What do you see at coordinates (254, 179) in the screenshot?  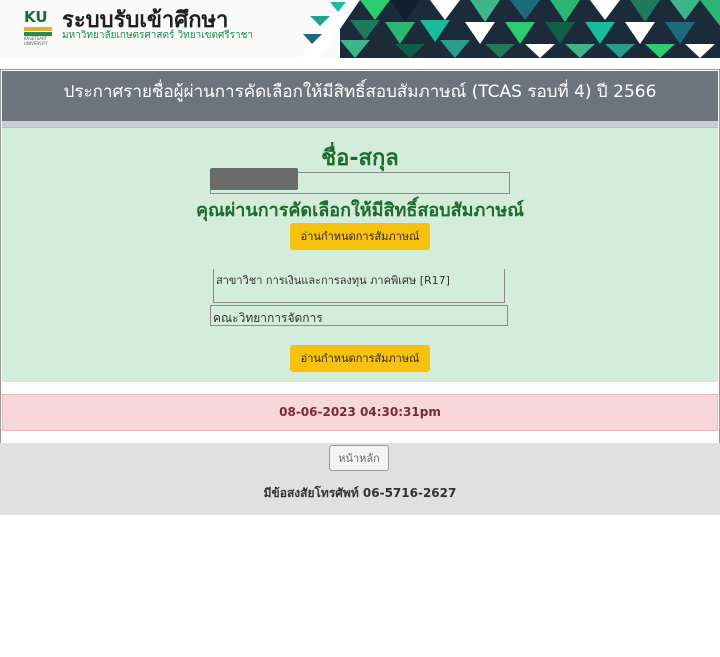 I see `redacted-name` at bounding box center [254, 179].